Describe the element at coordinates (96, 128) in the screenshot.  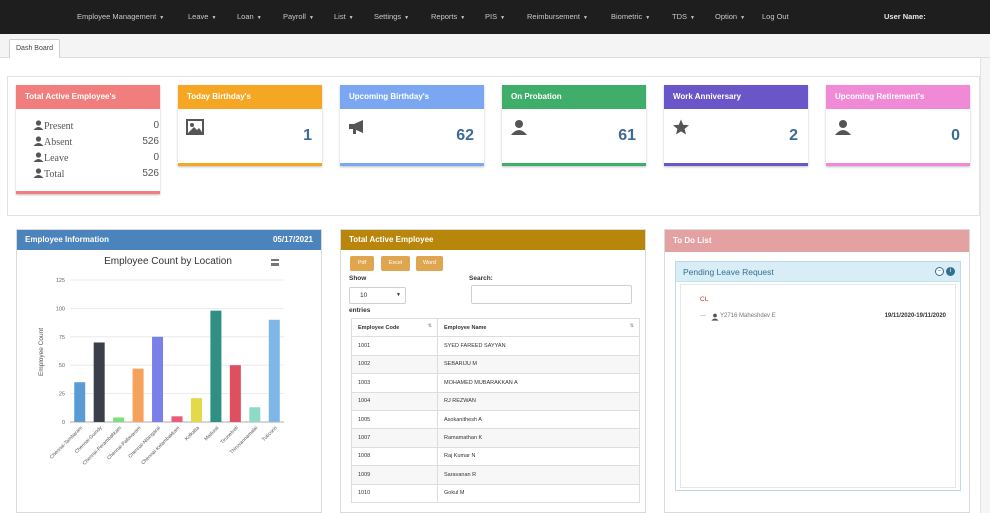
I see `stat-row-present: Present 0` at that location.